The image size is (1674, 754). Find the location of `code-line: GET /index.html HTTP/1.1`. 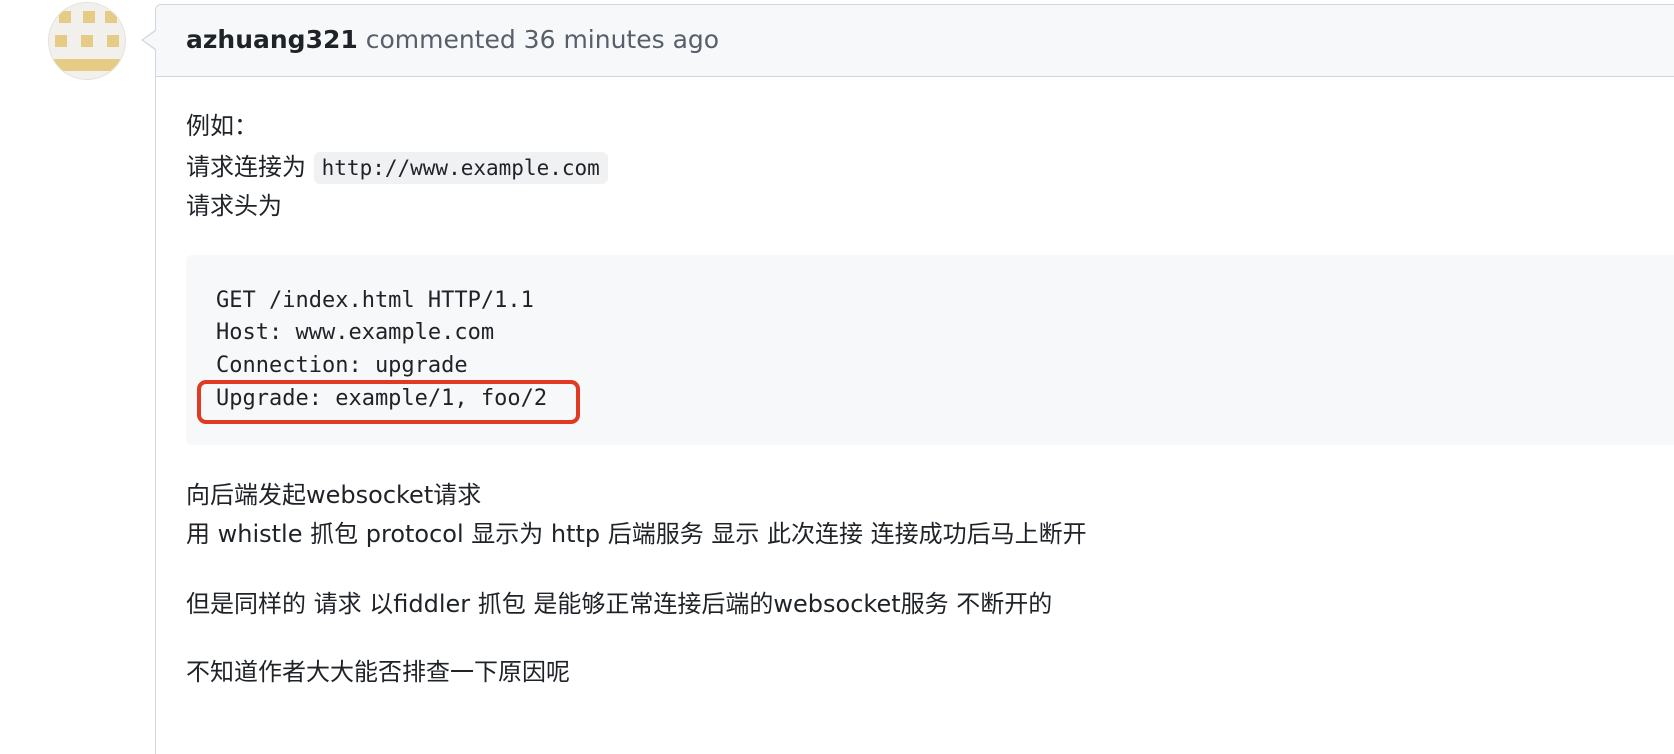

code-line: GET /index.html HTTP/1.1 is located at coordinates (375, 300).